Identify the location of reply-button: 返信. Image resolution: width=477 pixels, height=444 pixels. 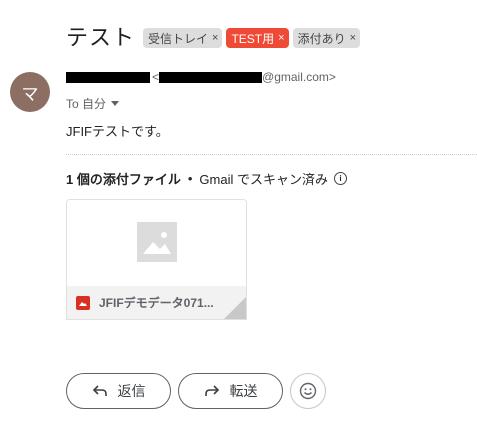
(118, 391).